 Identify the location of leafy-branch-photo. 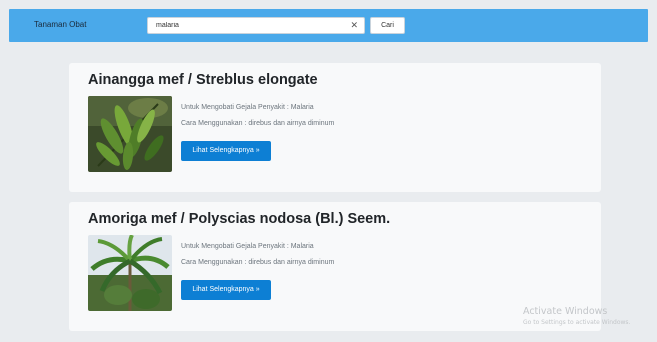
(130, 134).